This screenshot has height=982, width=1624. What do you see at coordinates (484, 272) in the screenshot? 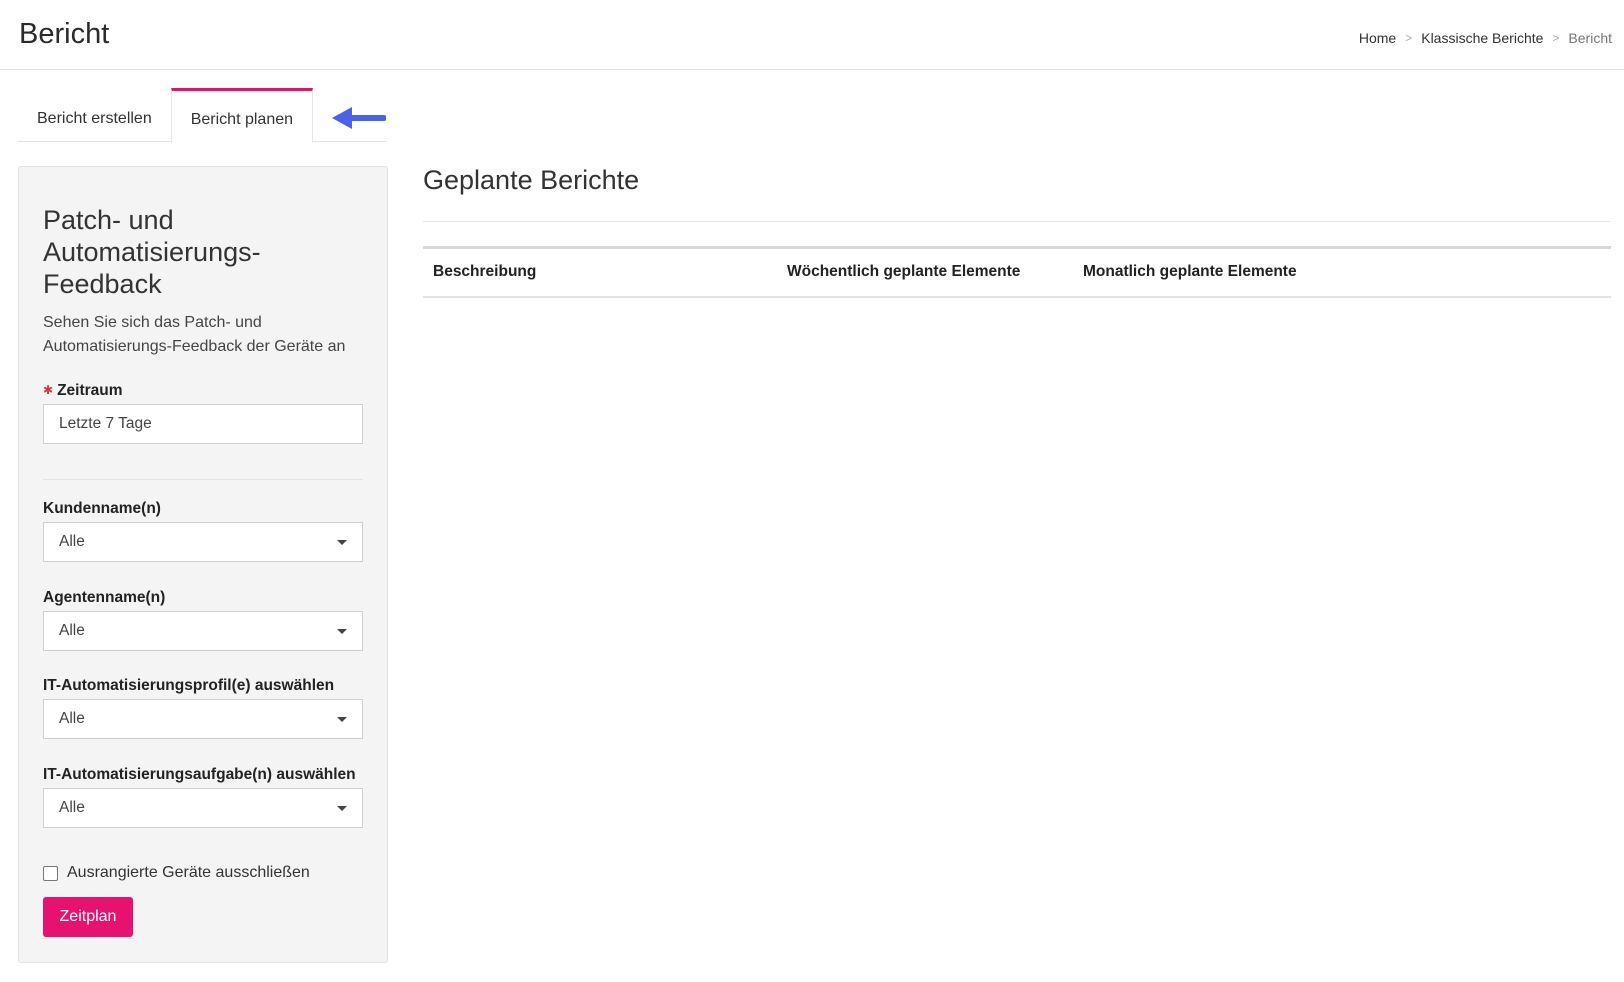
I see `column-header-description: Beschreibung` at bounding box center [484, 272].